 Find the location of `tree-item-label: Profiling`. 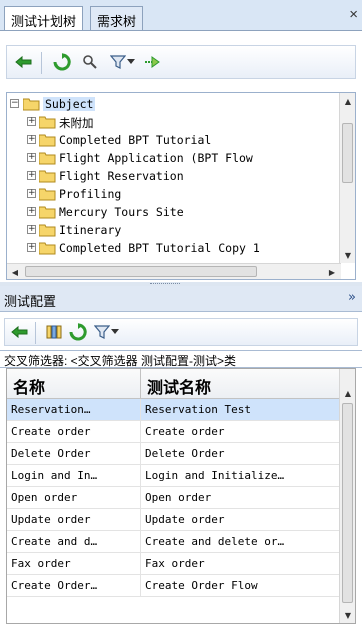

tree-item-label: Profiling is located at coordinates (90, 194).